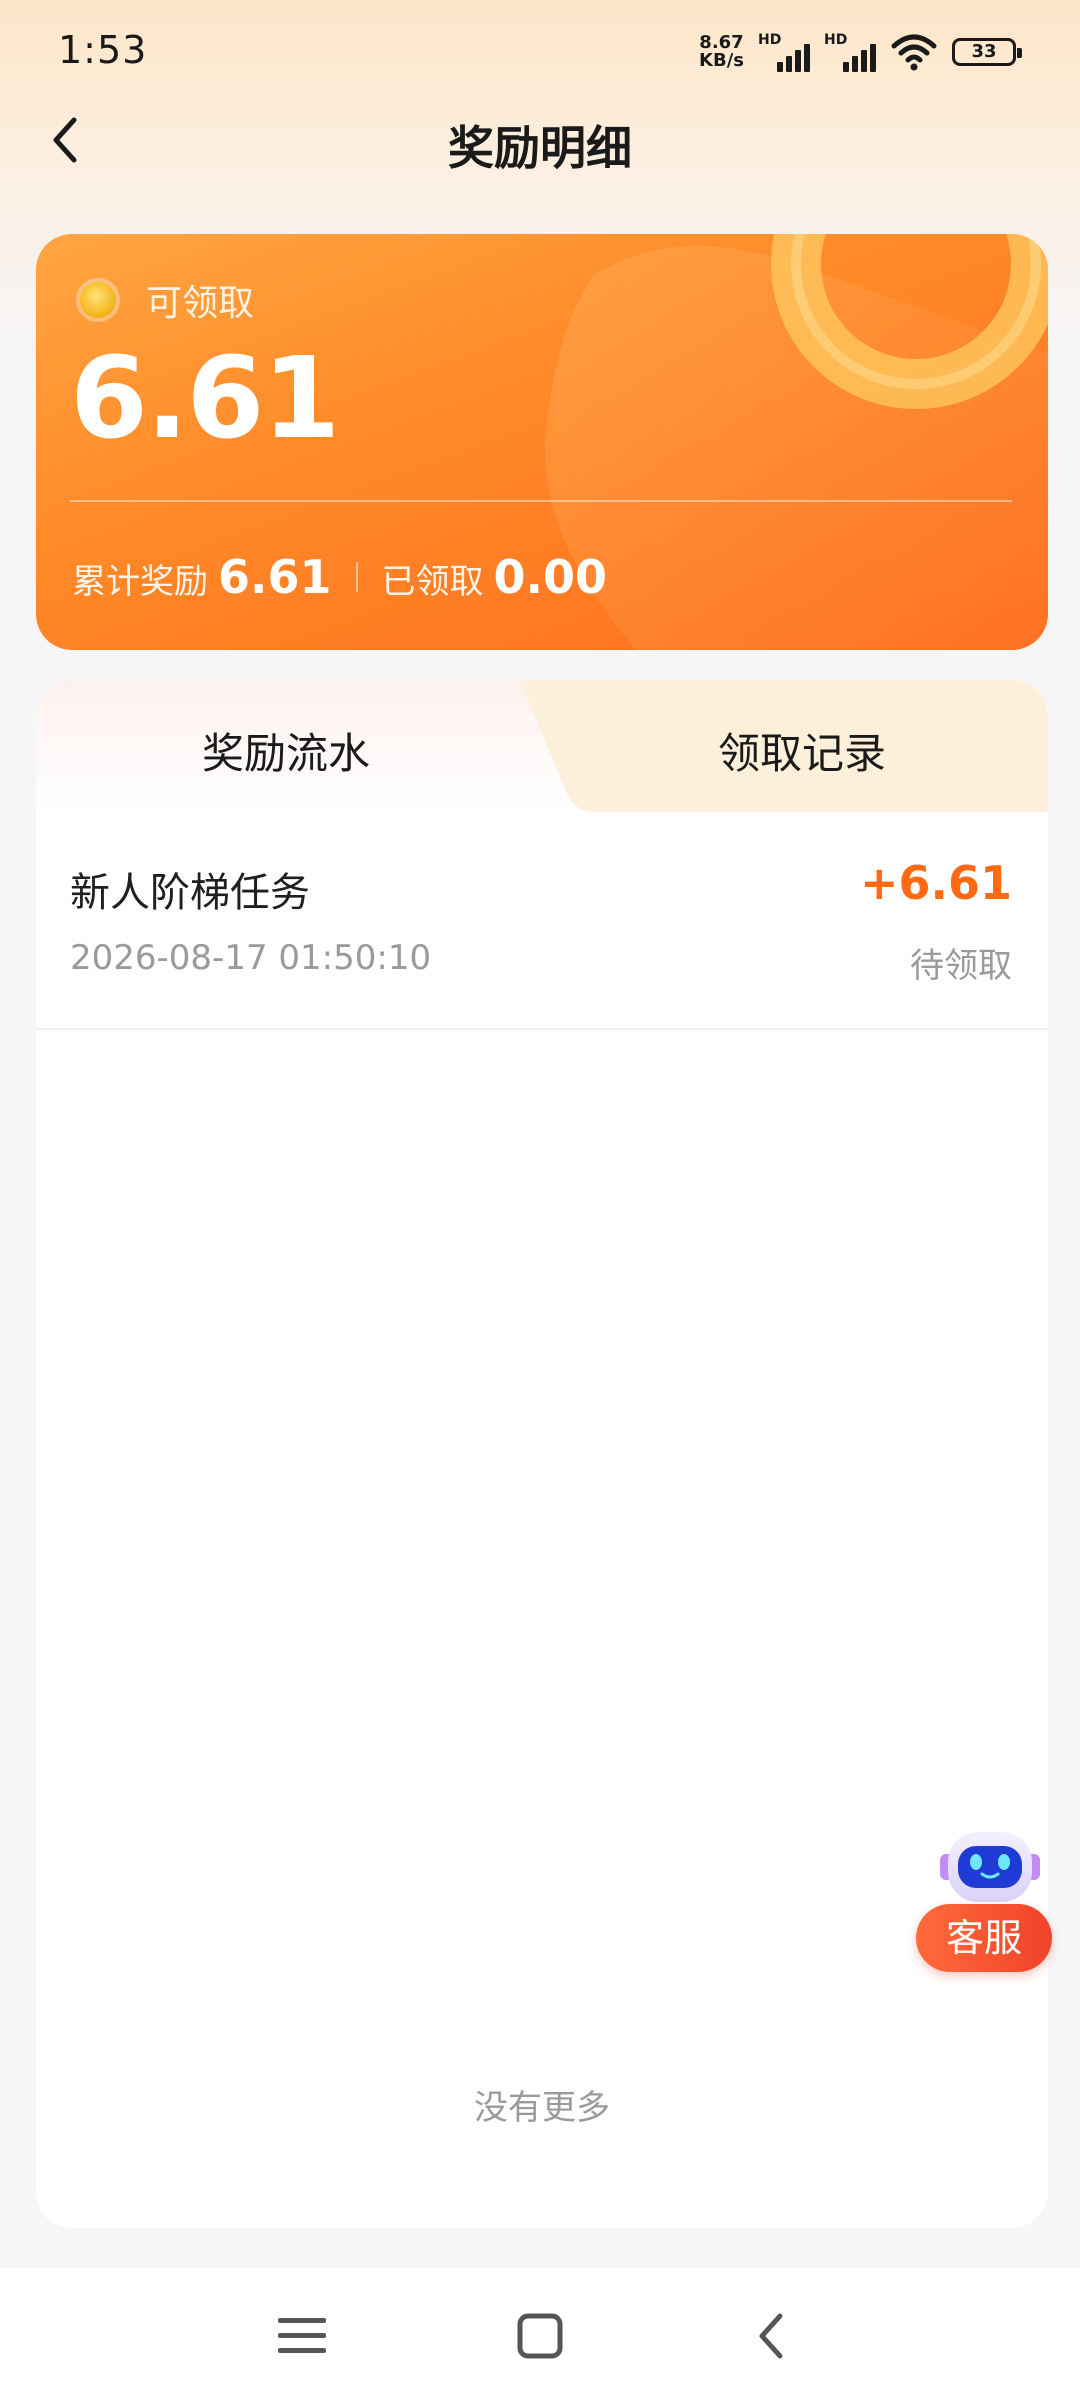 This screenshot has width=1080, height=2400. What do you see at coordinates (339, 577) in the screenshot?
I see `reward-totals: 累计奖励 6.61 已领取 0.00` at bounding box center [339, 577].